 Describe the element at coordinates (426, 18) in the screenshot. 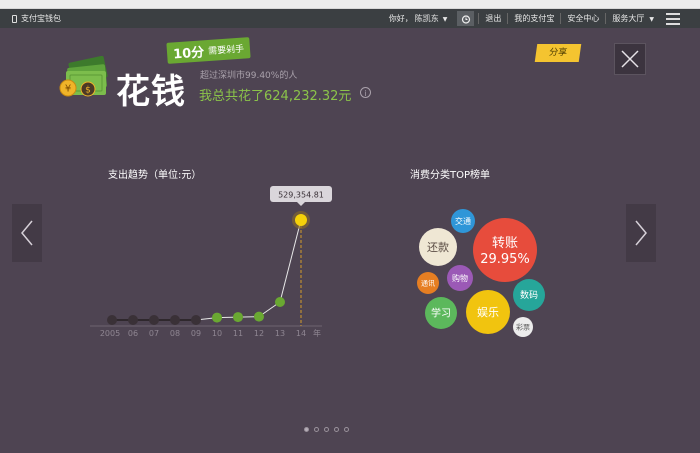

I see `username-label: 陈凯东` at that location.